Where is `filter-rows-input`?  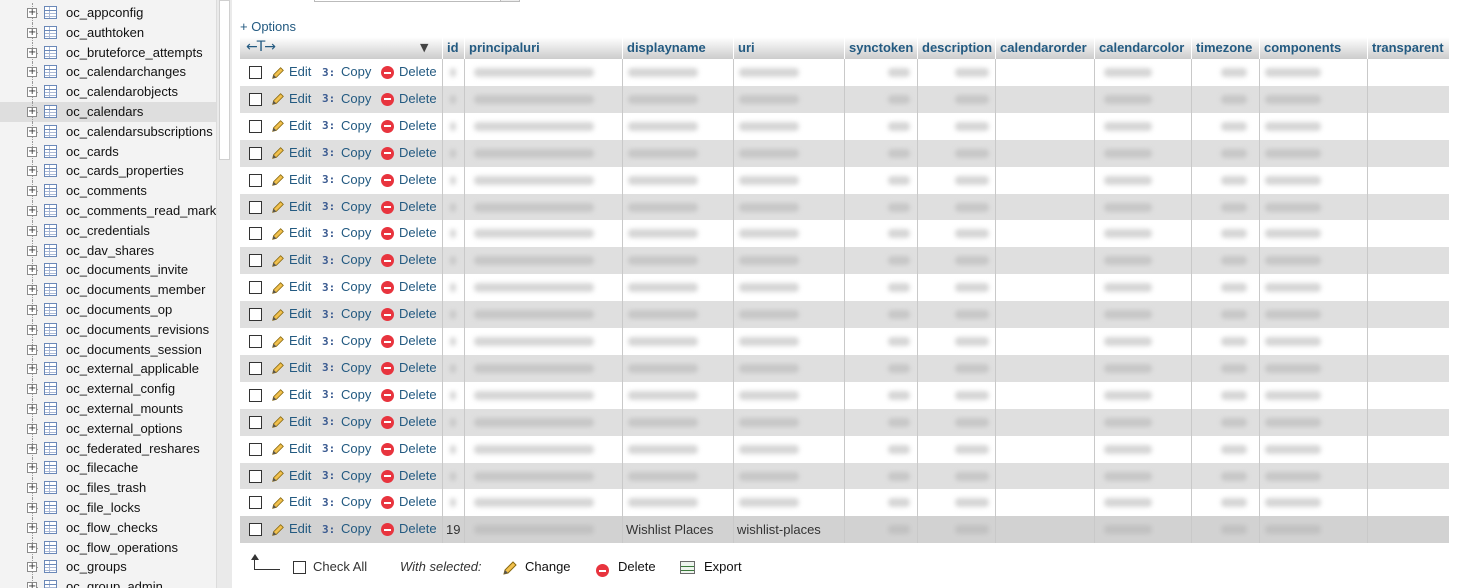 filter-rows-input is located at coordinates (417, 1).